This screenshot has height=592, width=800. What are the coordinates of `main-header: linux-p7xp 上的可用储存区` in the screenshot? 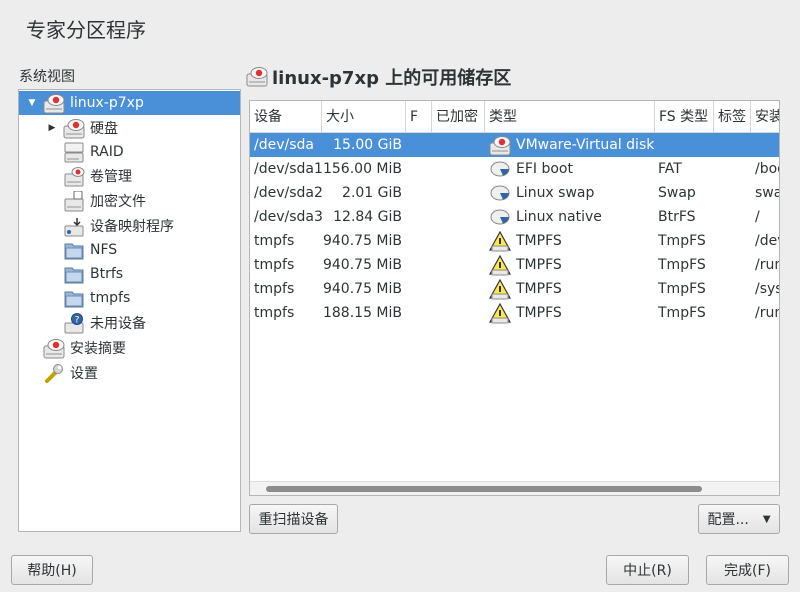 It's located at (378, 77).